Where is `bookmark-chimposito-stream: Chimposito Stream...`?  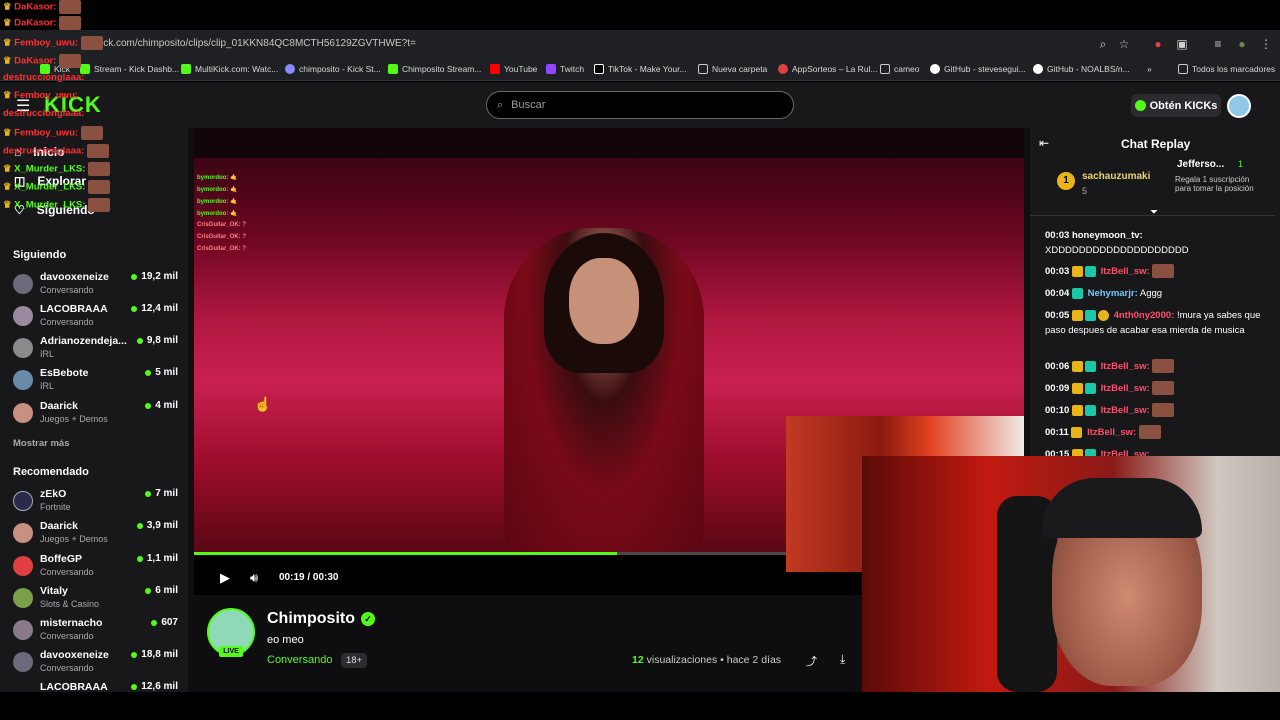 bookmark-chimposito-stream: Chimposito Stream... is located at coordinates (434, 69).